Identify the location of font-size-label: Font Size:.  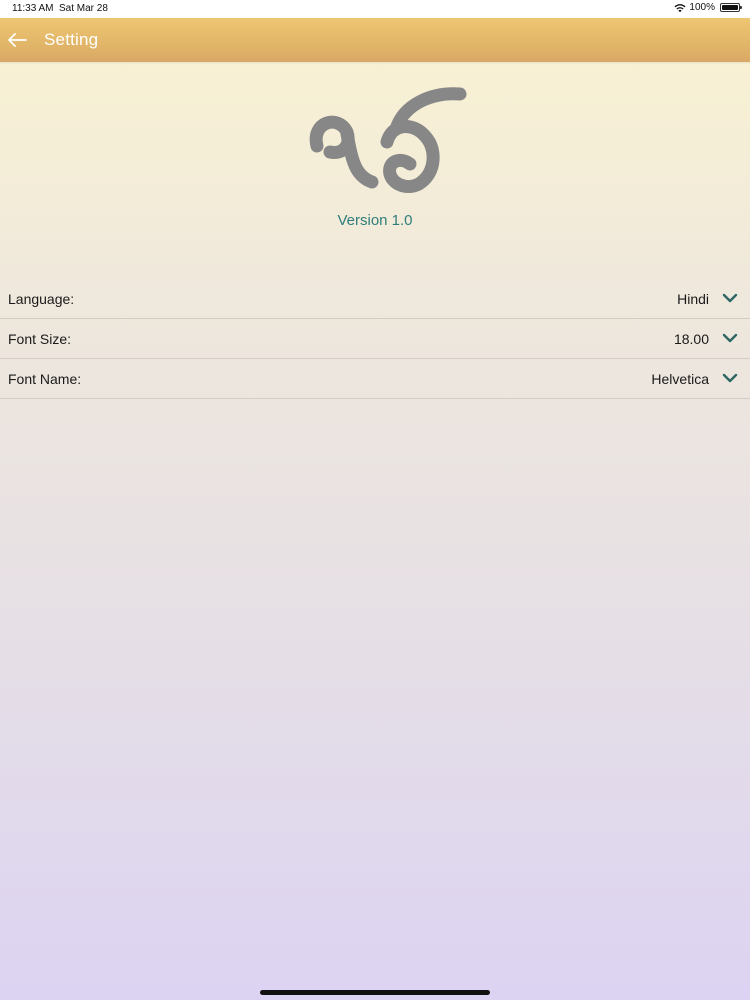
(40, 339).